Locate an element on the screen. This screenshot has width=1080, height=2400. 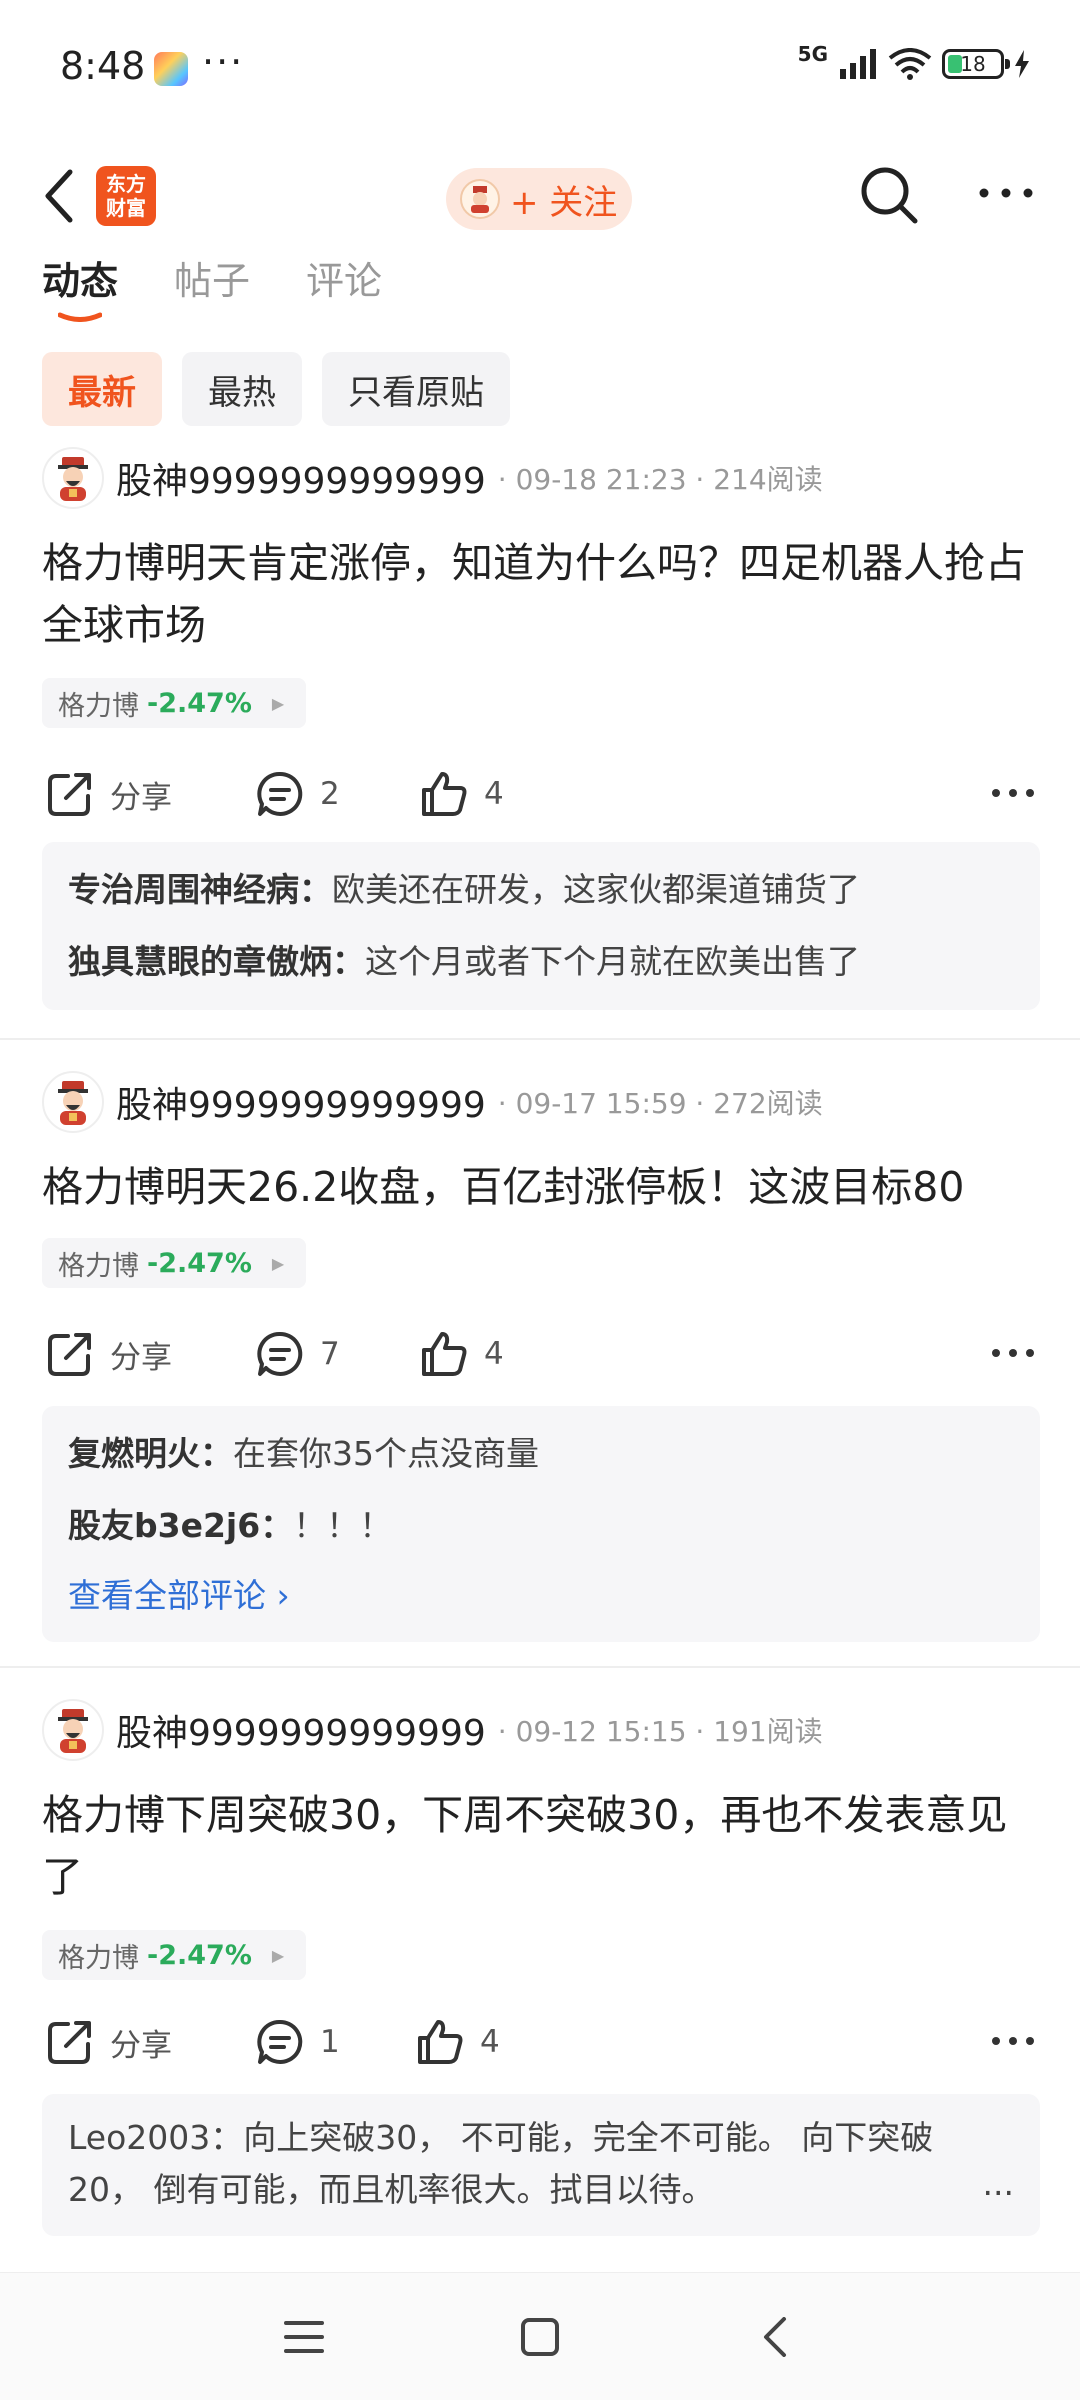
user-avatar-icon is located at coordinates (480, 199).